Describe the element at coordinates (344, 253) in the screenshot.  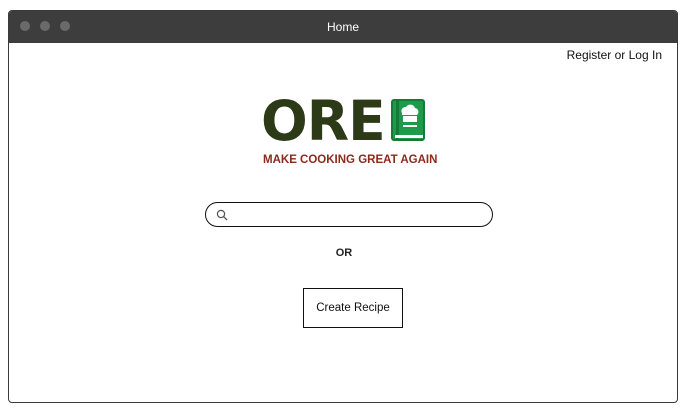
I see `or-divider-label: OR` at that location.